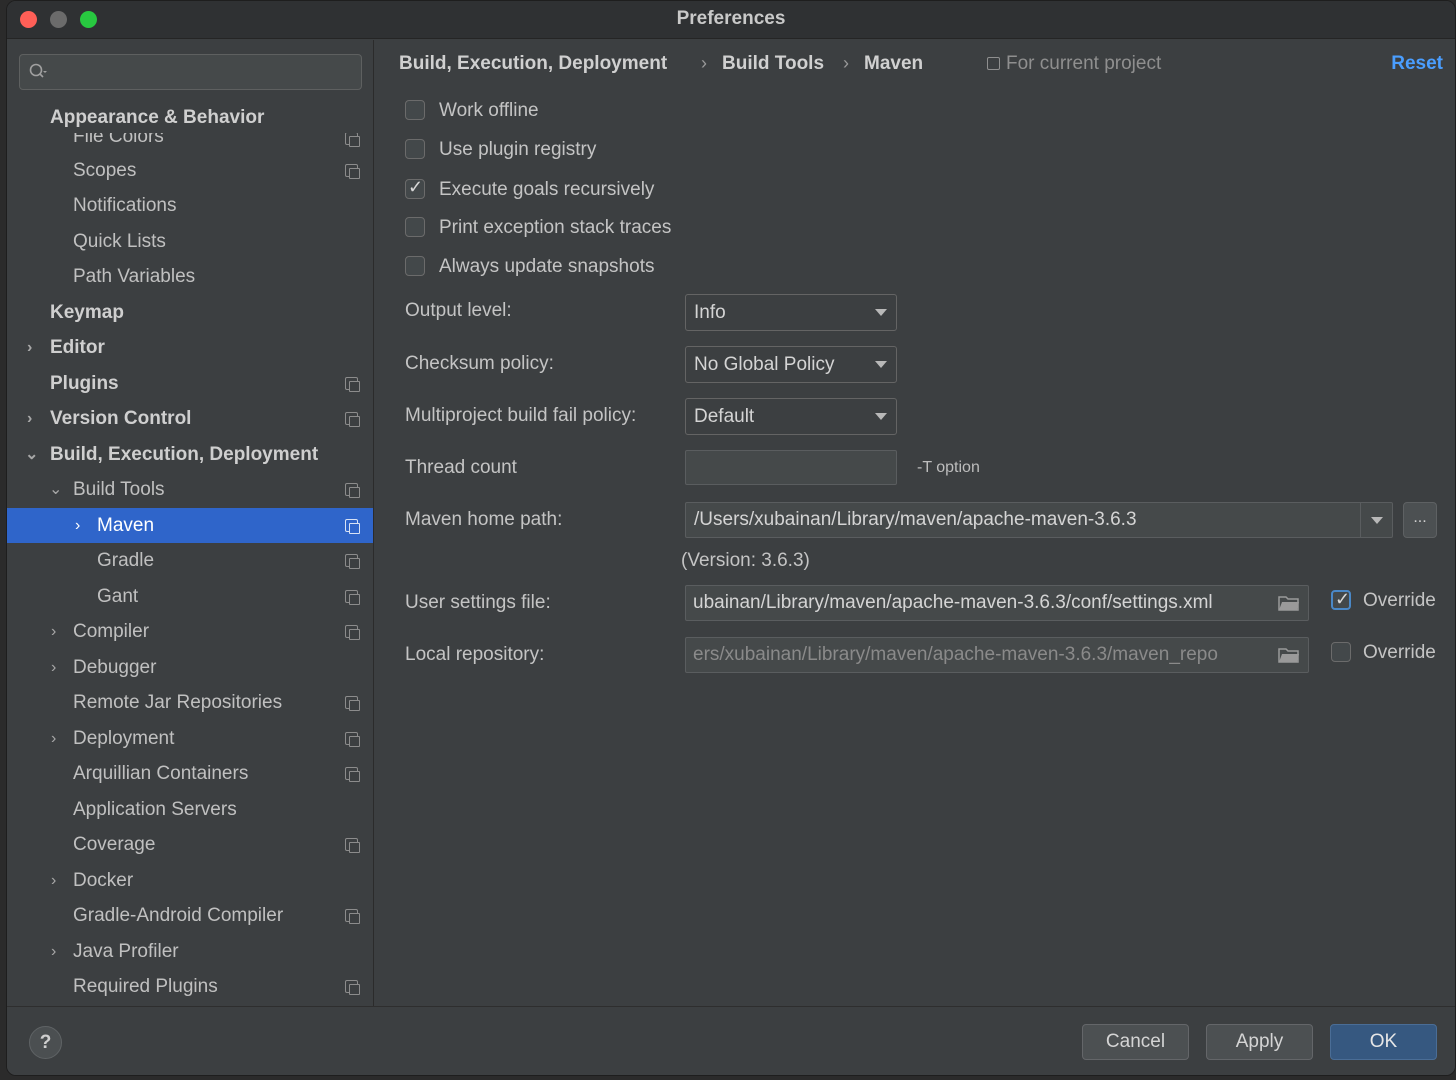 The image size is (1456, 1080). What do you see at coordinates (458, 310) in the screenshot?
I see `output-level-label: Output level:` at bounding box center [458, 310].